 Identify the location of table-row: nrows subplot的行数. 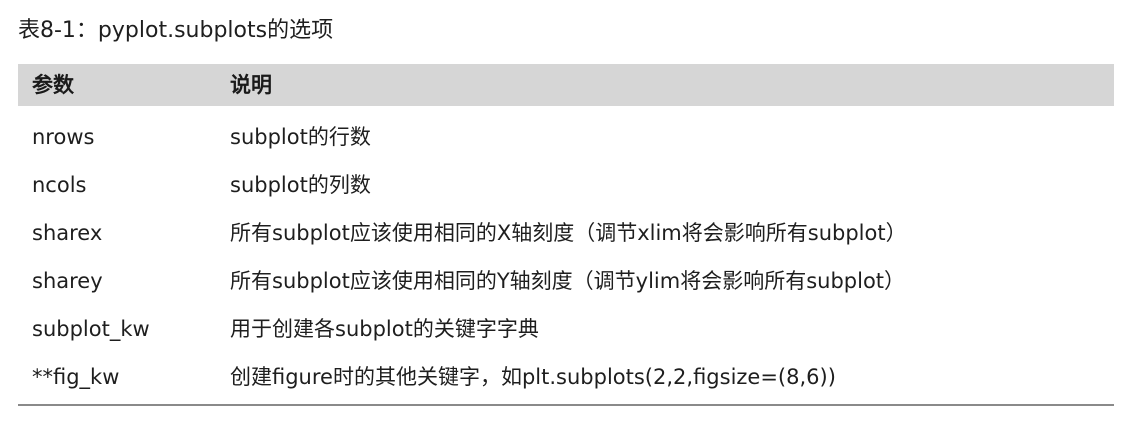
(566, 137).